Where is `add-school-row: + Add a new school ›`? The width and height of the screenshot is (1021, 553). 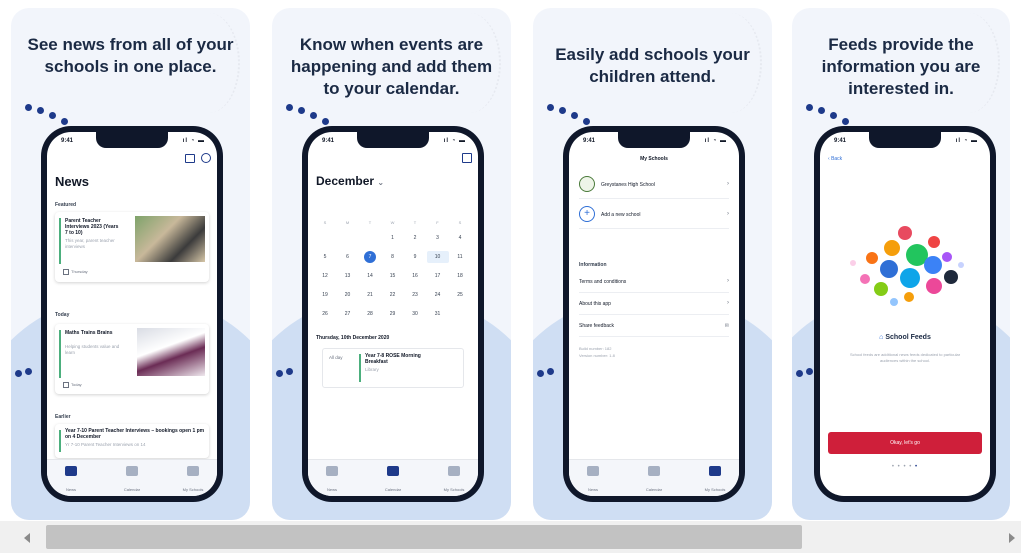
add-school-row: + Add a new school › is located at coordinates (654, 215).